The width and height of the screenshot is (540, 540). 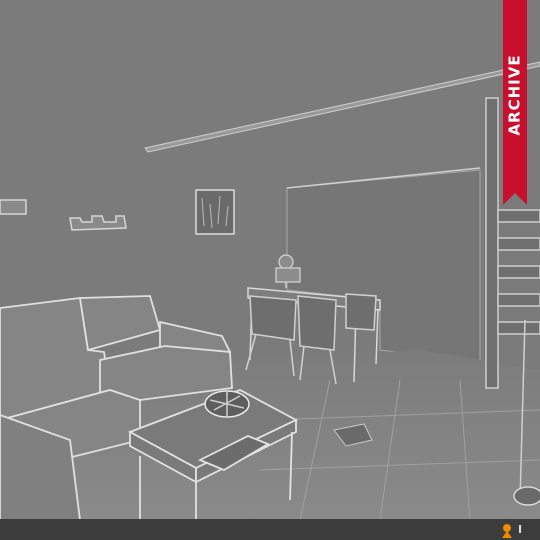 I want to click on bowl-icon, so click(x=227, y=404).